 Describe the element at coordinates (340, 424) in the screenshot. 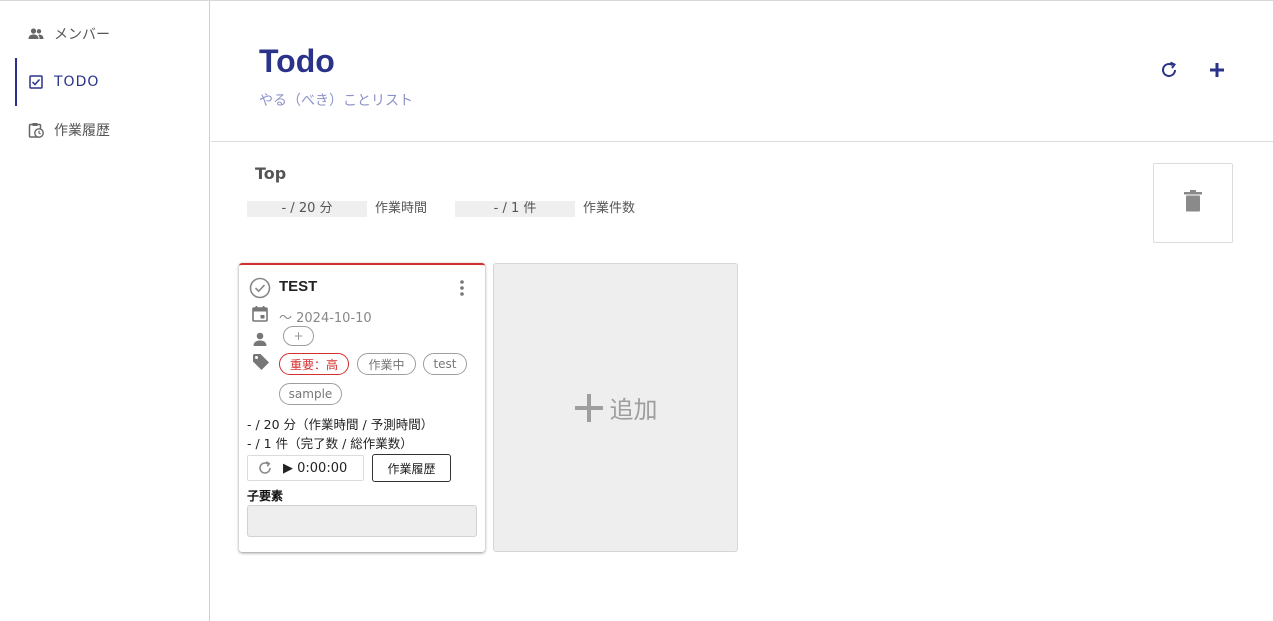

I see `time-summary: - / 20 分（作業時間 / 予測時間）` at that location.